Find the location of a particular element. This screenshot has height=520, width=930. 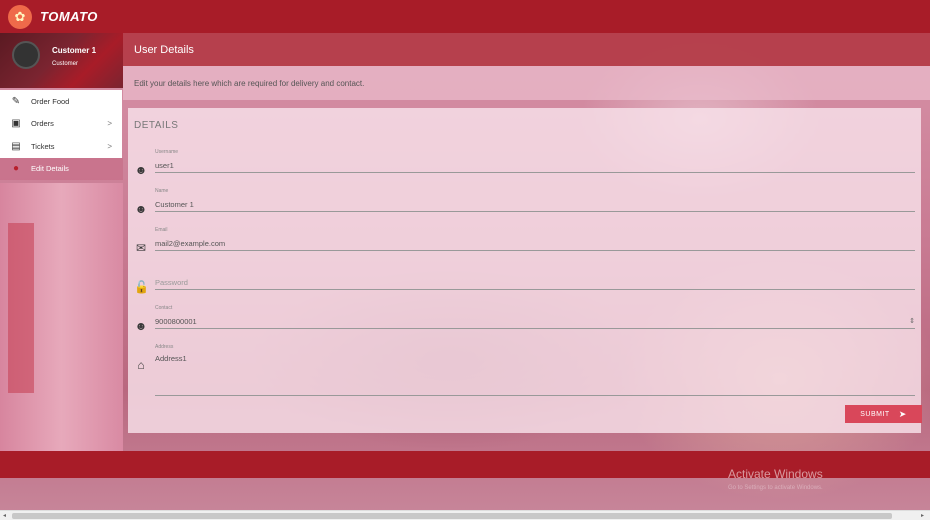

home-icon: ⌂ is located at coordinates (141, 365).